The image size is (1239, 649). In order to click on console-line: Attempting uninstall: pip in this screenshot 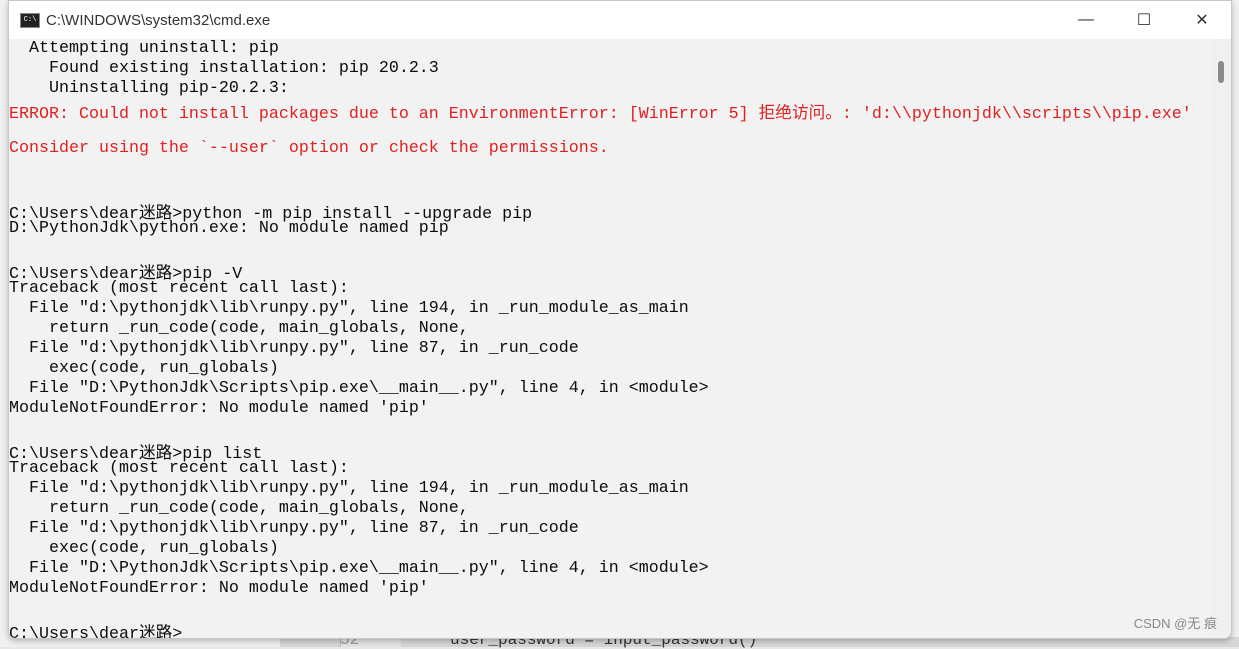, I will do `click(144, 48)`.